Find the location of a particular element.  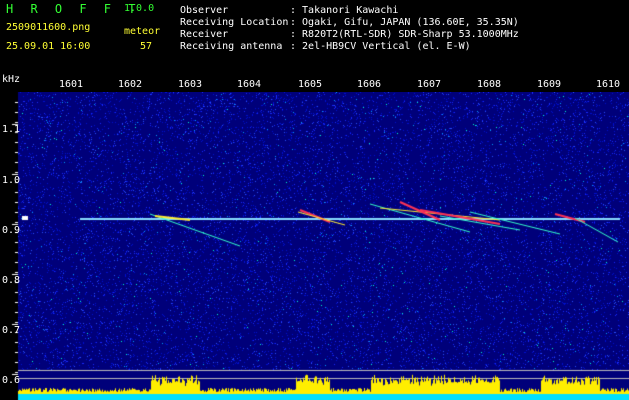

x-tick-label: 1609 is located at coordinates (549, 84).